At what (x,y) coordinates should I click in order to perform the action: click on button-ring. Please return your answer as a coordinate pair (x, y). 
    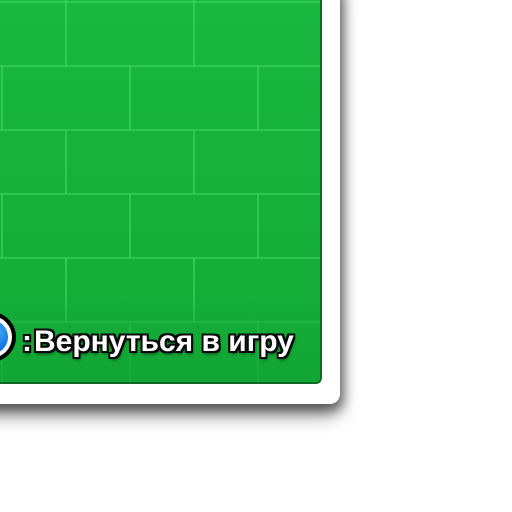
    Looking at the image, I should click on (6, 337).